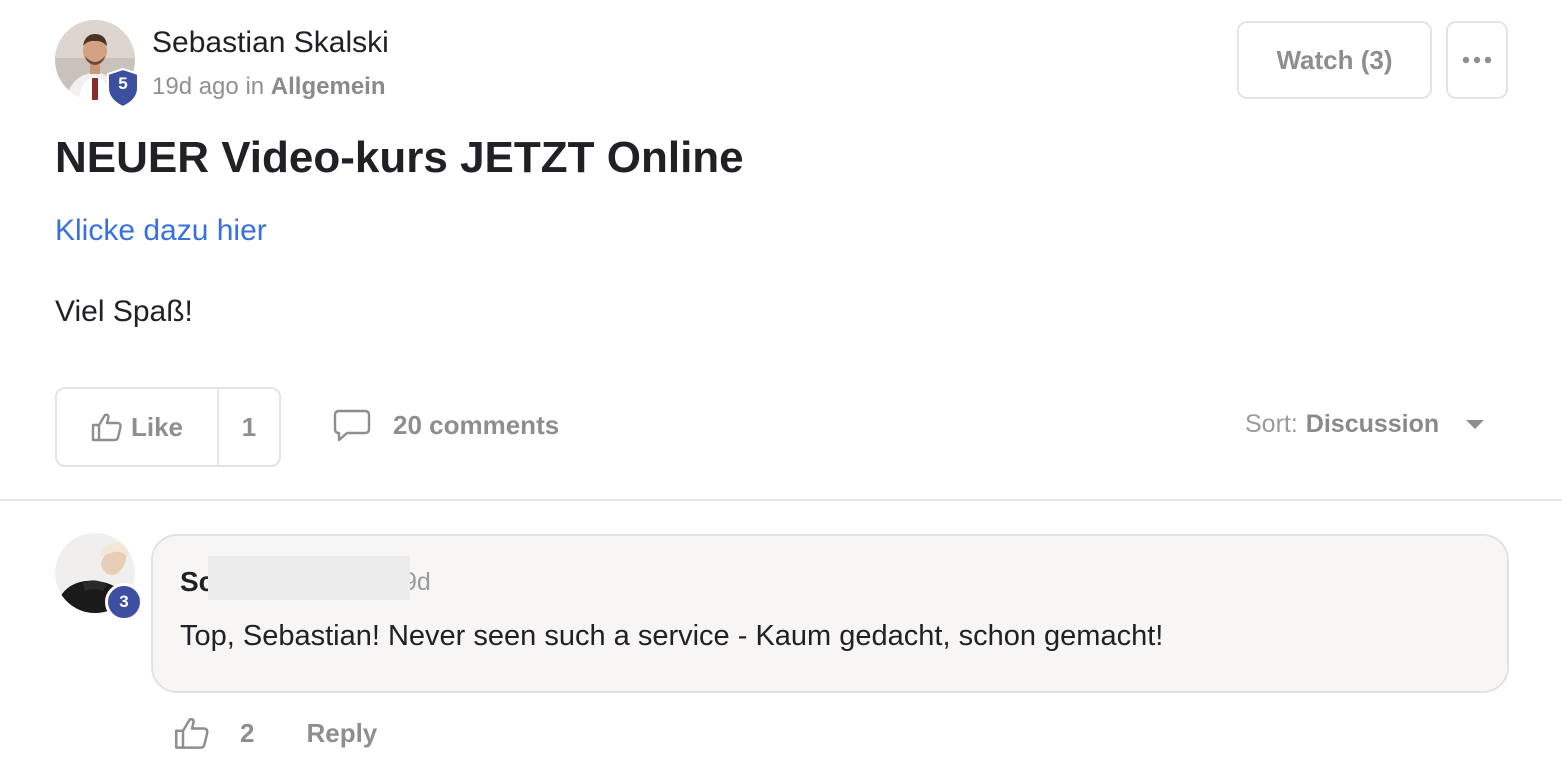  What do you see at coordinates (249, 427) in the screenshot?
I see `like-count: 1` at bounding box center [249, 427].